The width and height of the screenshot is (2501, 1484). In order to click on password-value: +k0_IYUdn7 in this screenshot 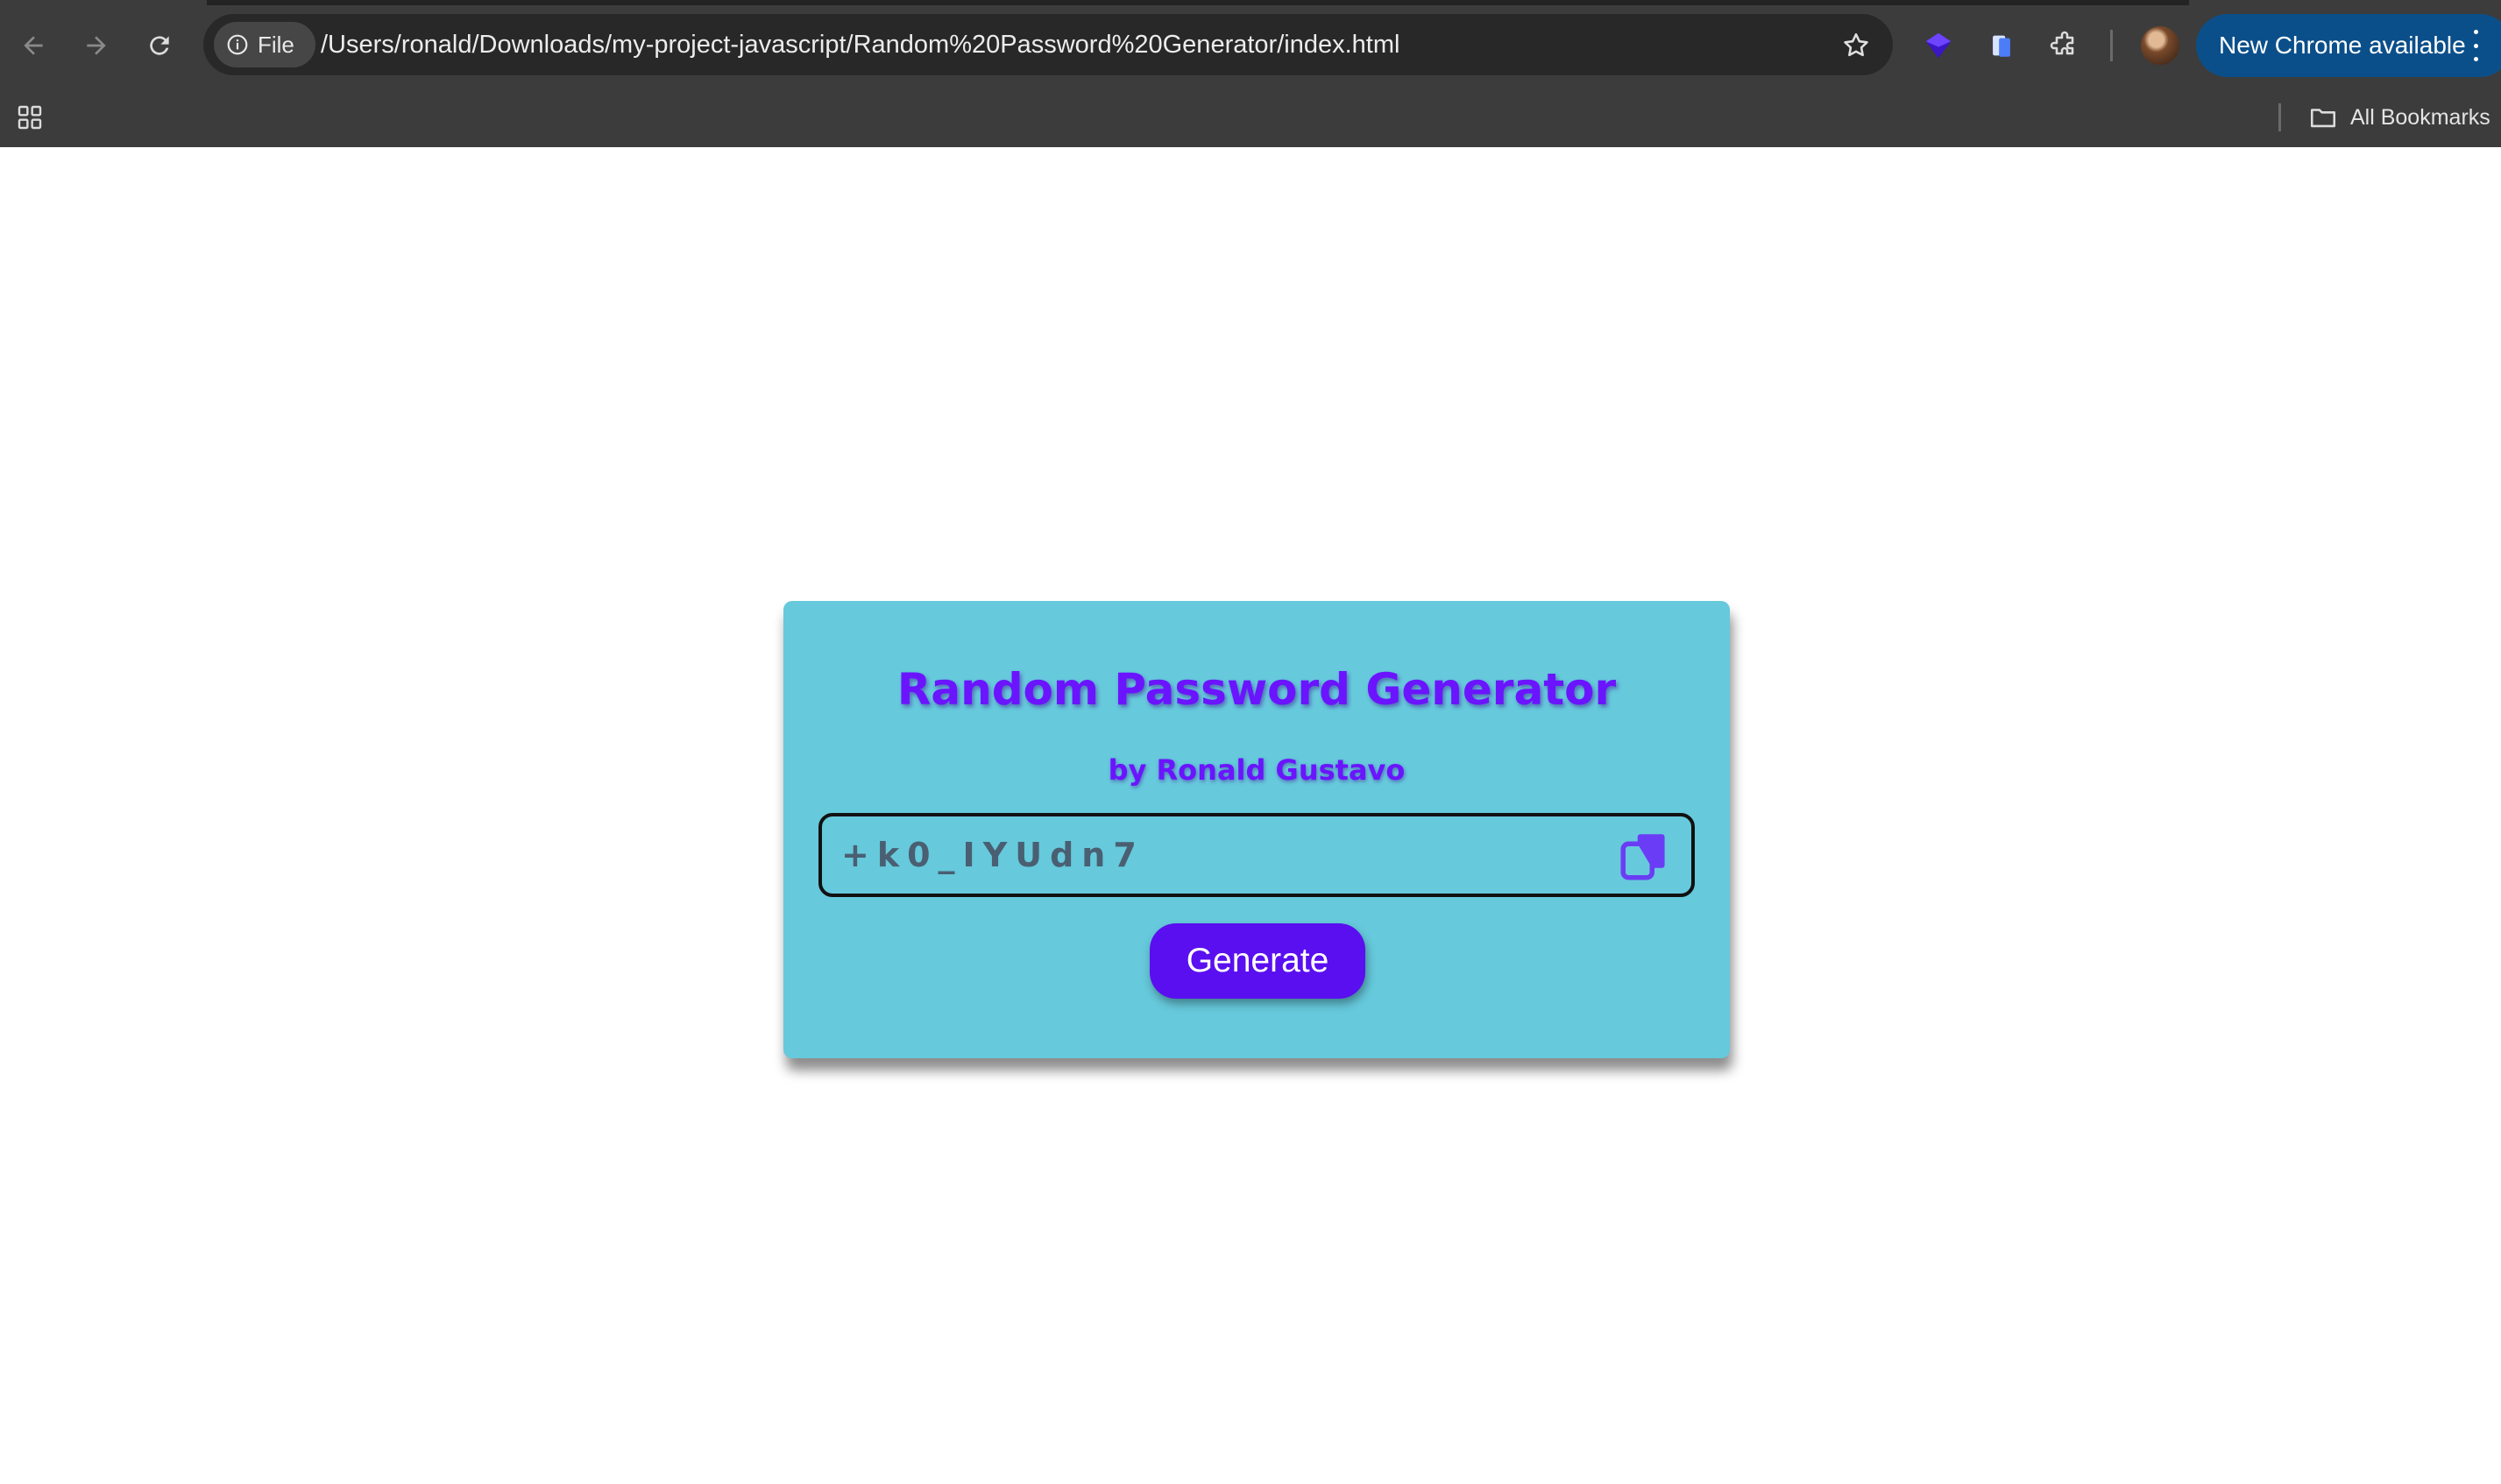, I will do `click(992, 855)`.